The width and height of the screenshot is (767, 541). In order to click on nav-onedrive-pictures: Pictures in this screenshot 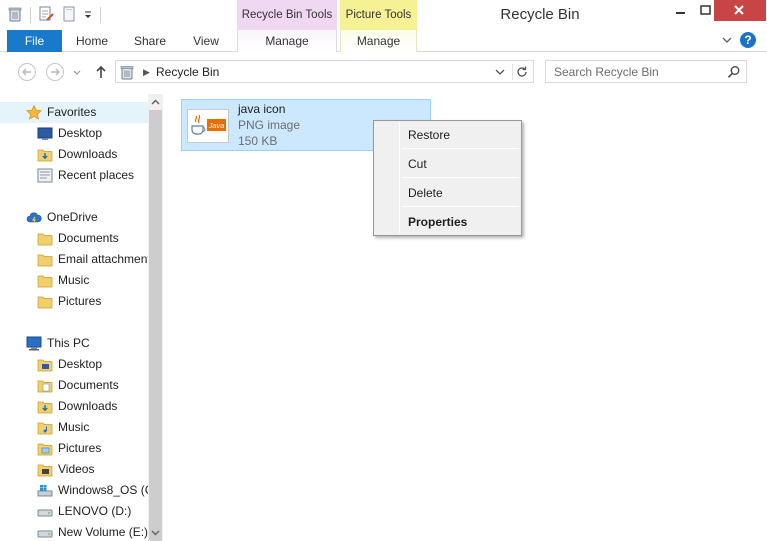, I will do `click(74, 301)`.